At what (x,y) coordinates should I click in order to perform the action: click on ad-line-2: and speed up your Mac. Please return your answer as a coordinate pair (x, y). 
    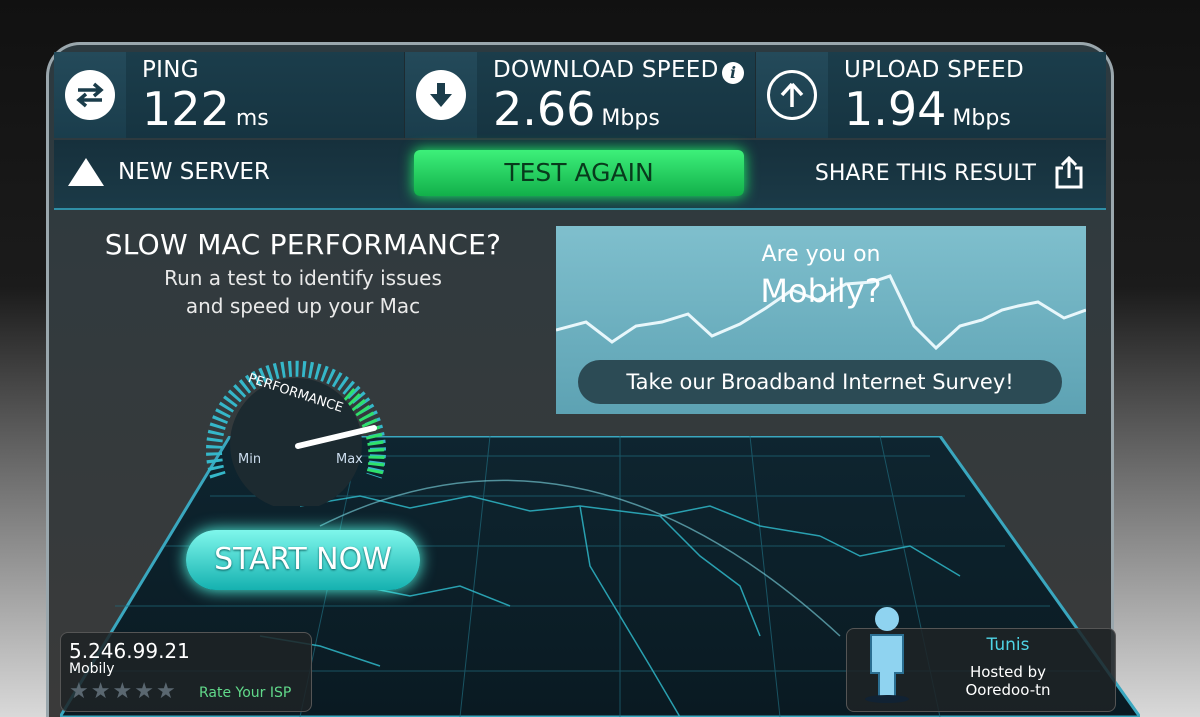
    Looking at the image, I should click on (303, 306).